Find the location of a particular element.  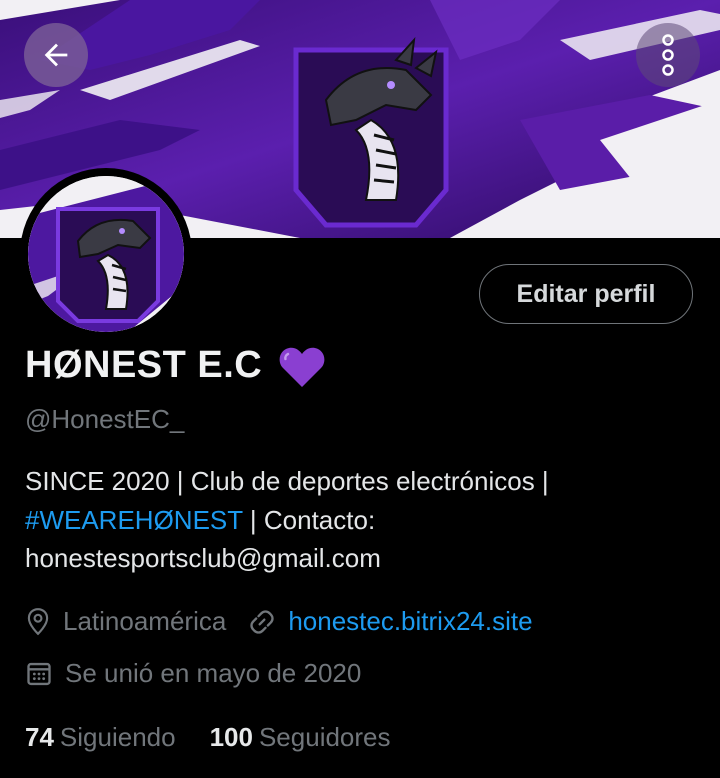

purple-heart-icon is located at coordinates (302, 366).